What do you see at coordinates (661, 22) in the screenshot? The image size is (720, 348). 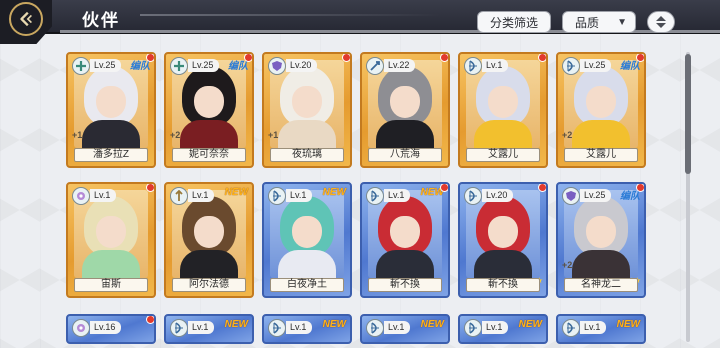 I see `sort-order-toggle` at bounding box center [661, 22].